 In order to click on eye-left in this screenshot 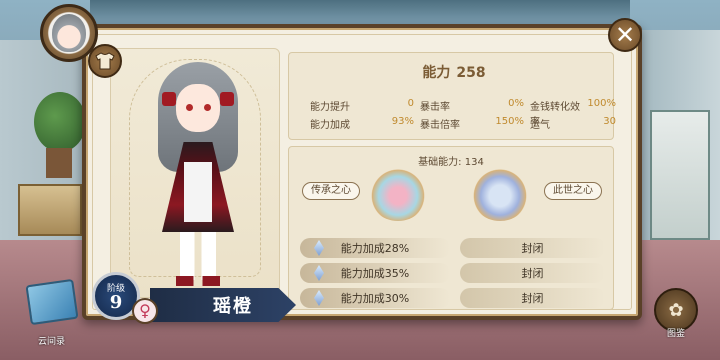, I will do `click(189, 107)`.